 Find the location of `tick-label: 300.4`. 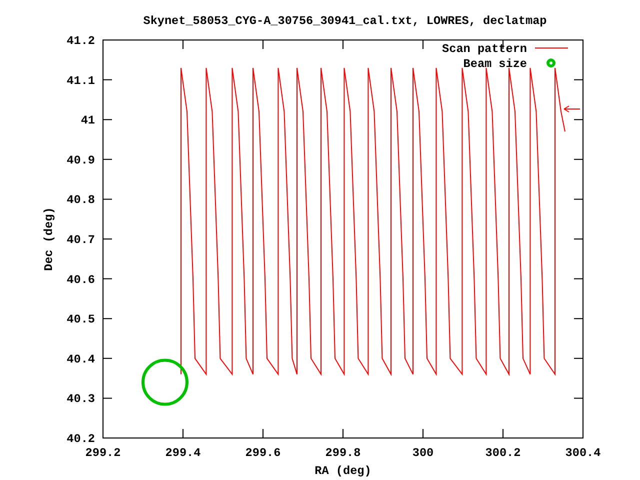

tick-label: 300.4 is located at coordinates (583, 453).